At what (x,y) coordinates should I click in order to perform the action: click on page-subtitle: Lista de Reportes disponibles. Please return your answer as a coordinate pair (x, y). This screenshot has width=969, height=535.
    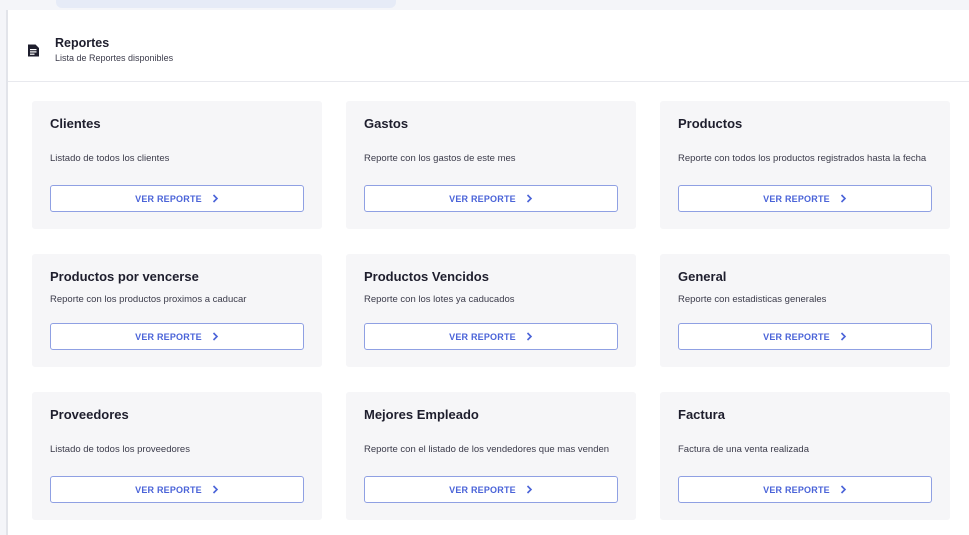
    Looking at the image, I should click on (114, 58).